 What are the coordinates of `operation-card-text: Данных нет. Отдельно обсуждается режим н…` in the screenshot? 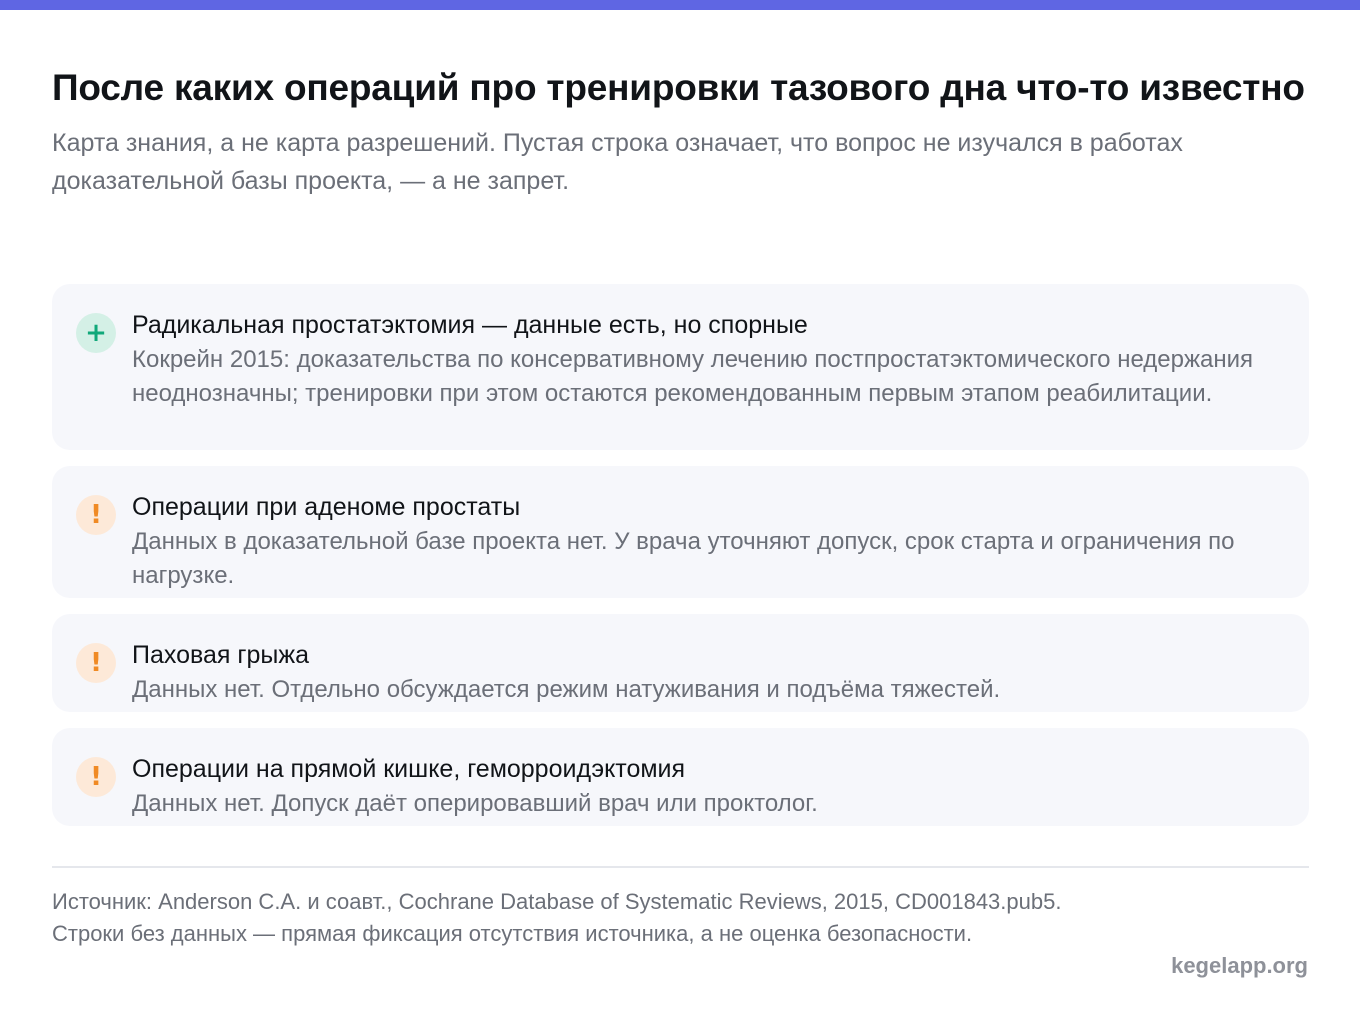 It's located at (566, 689).